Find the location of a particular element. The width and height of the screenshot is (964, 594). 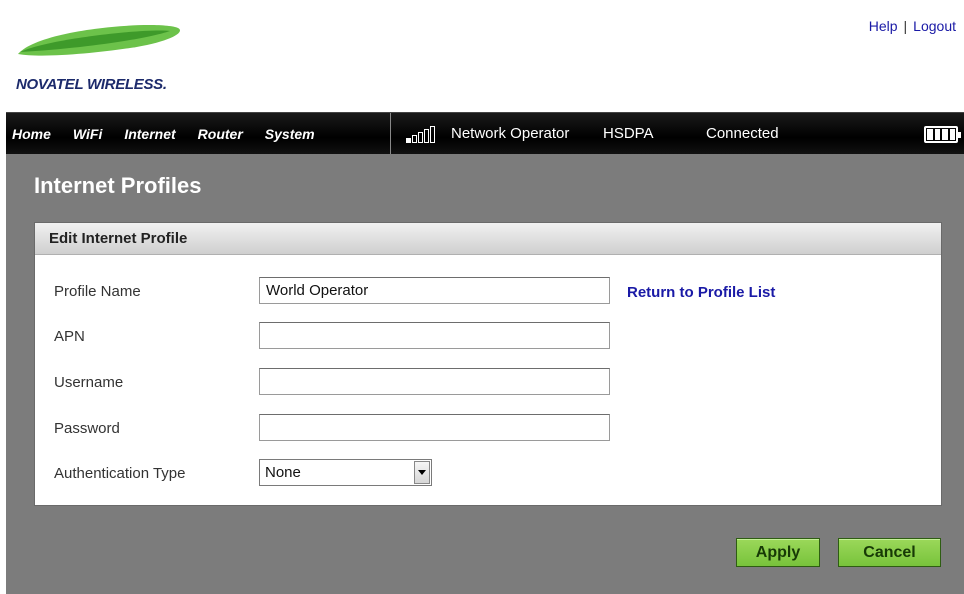

profile-name-row: Profile Name Return to Profile List is located at coordinates (488, 292).